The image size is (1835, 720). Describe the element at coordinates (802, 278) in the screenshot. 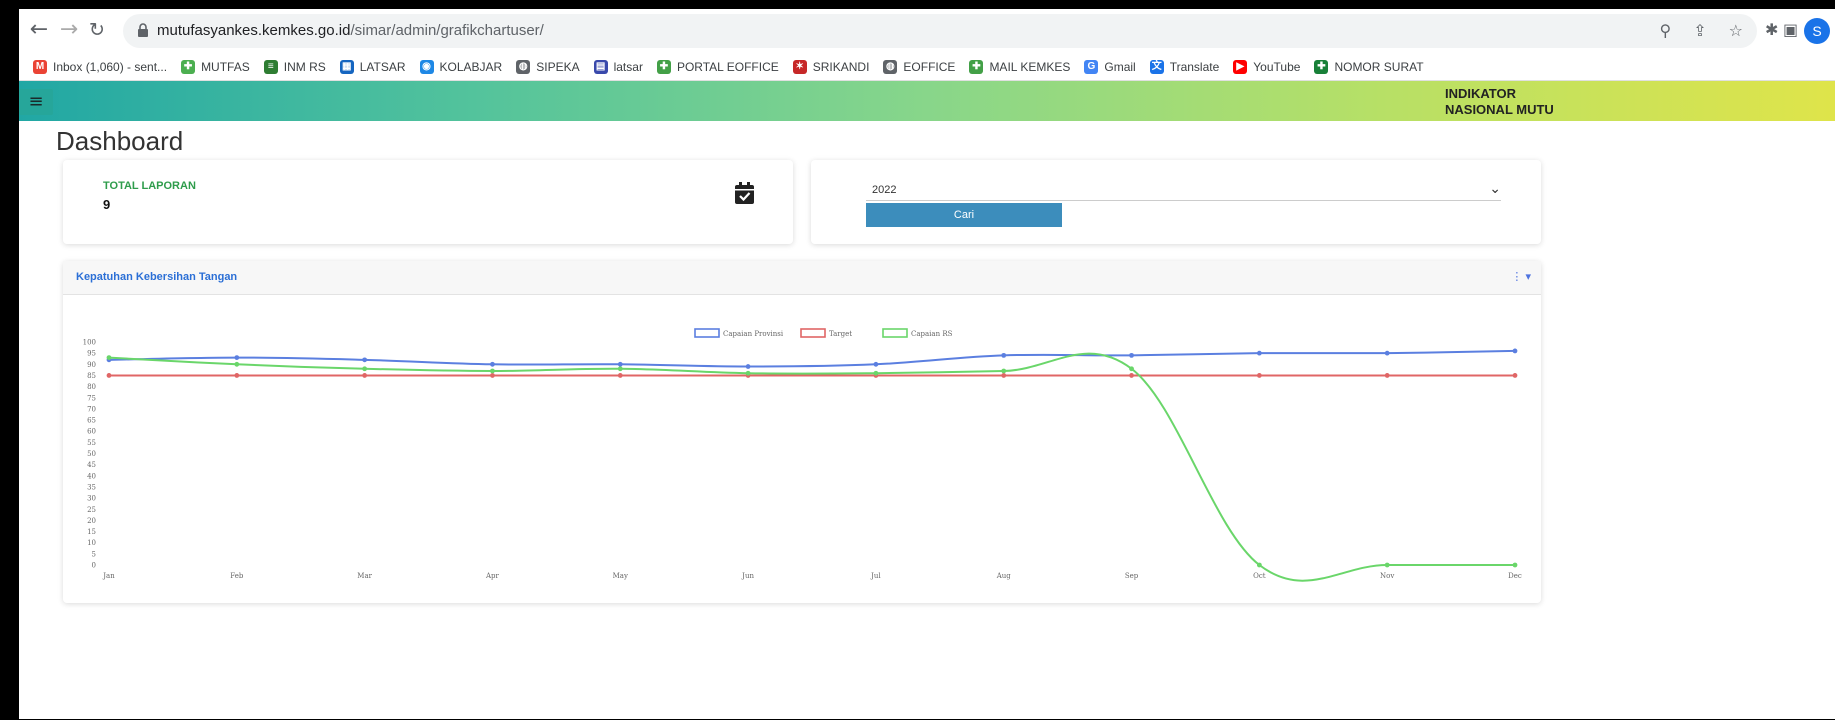

I see `chart-header: Kepatuhan Kebersihan Tangan ⋮ ▾` at that location.